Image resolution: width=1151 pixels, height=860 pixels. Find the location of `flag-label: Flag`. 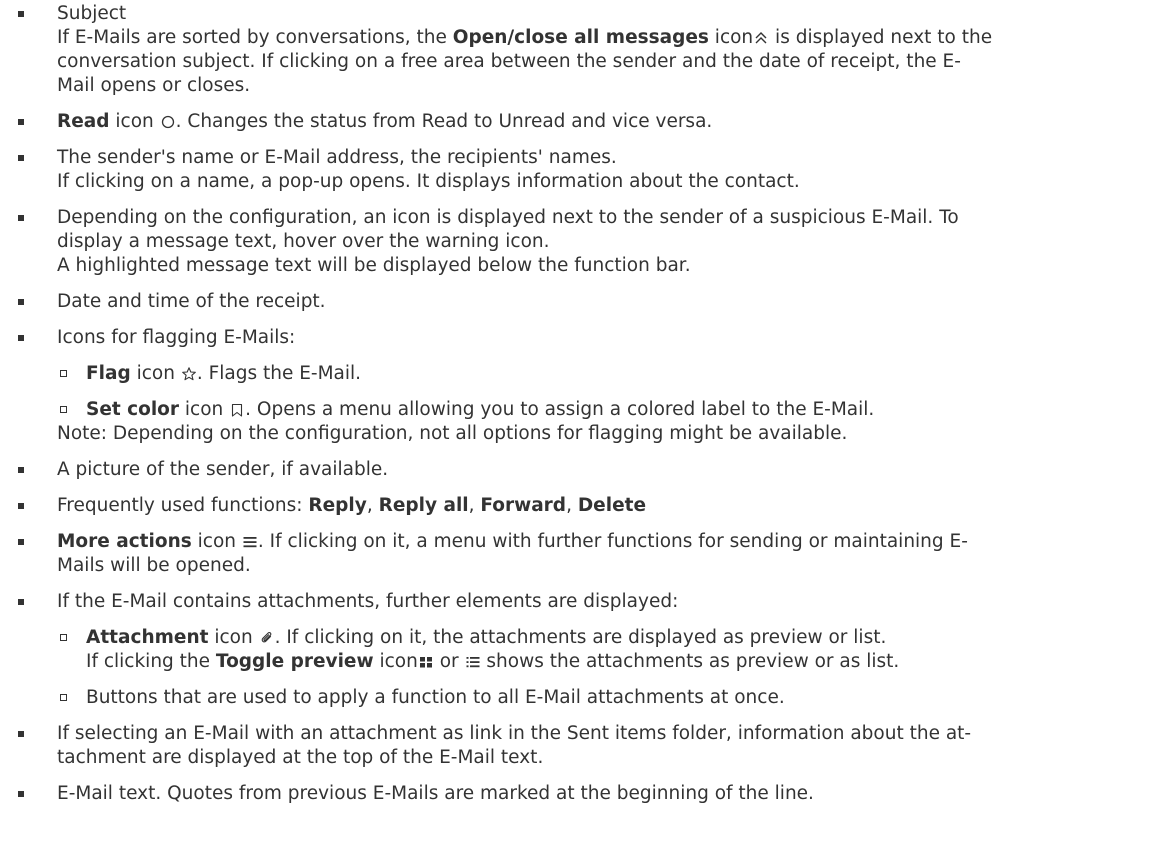

flag-label: Flag is located at coordinates (108, 373).